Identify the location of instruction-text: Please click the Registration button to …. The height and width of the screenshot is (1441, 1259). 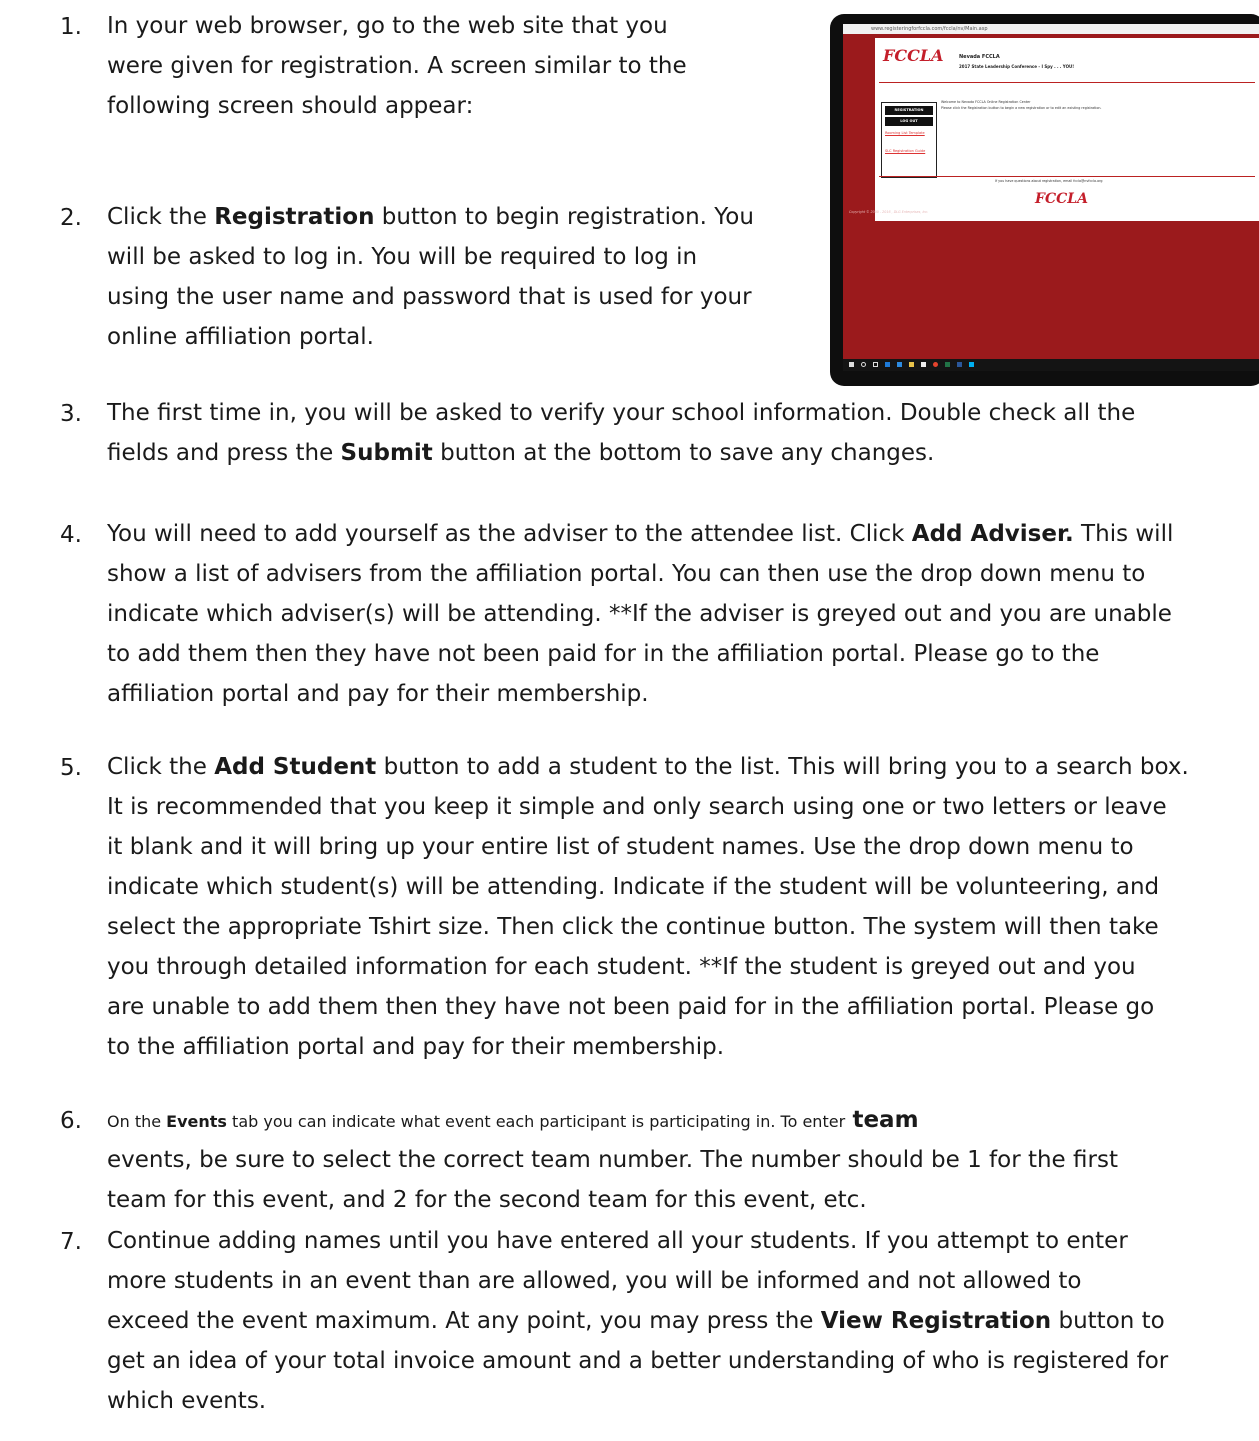
(1021, 108).